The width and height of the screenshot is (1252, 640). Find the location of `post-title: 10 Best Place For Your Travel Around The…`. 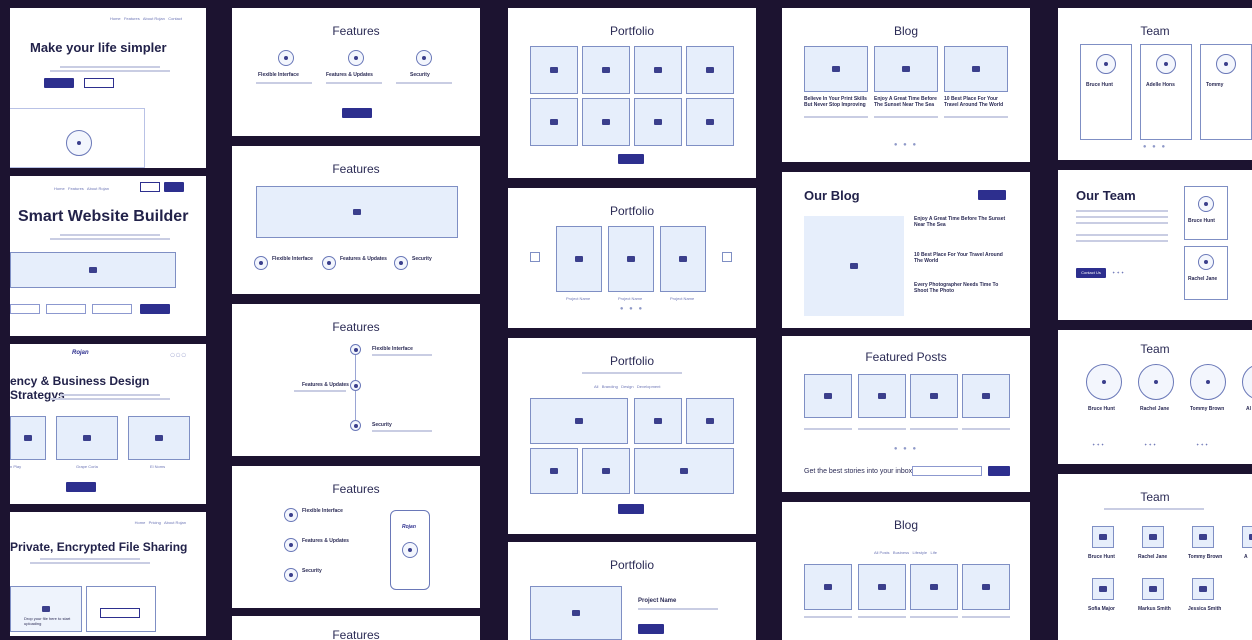

post-title: 10 Best Place For Your Travel Around The… is located at coordinates (976, 102).